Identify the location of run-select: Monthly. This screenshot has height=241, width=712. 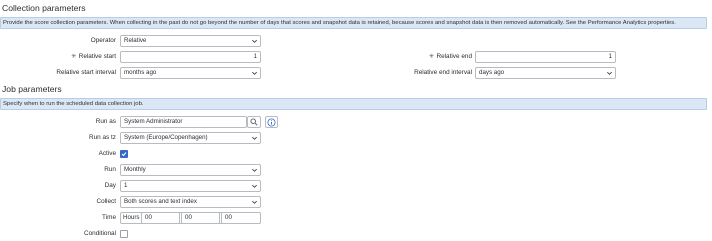
(190, 170).